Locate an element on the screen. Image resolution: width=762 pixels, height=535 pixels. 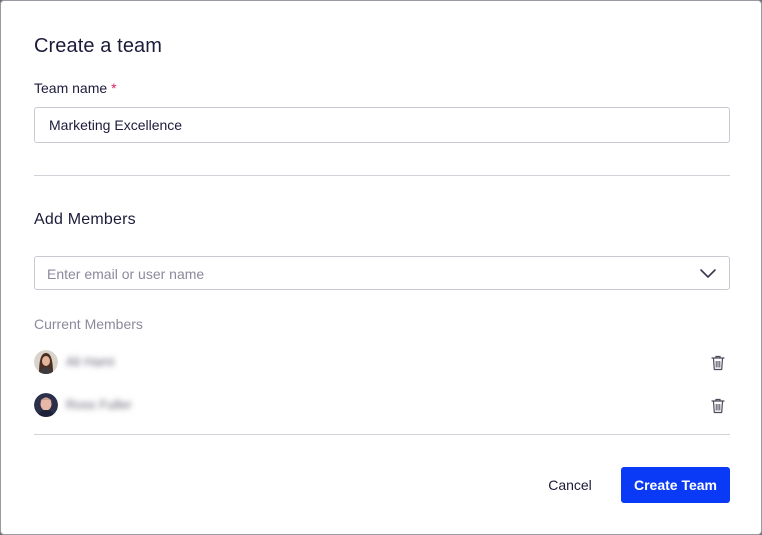
member-search-input is located at coordinates (357, 274).